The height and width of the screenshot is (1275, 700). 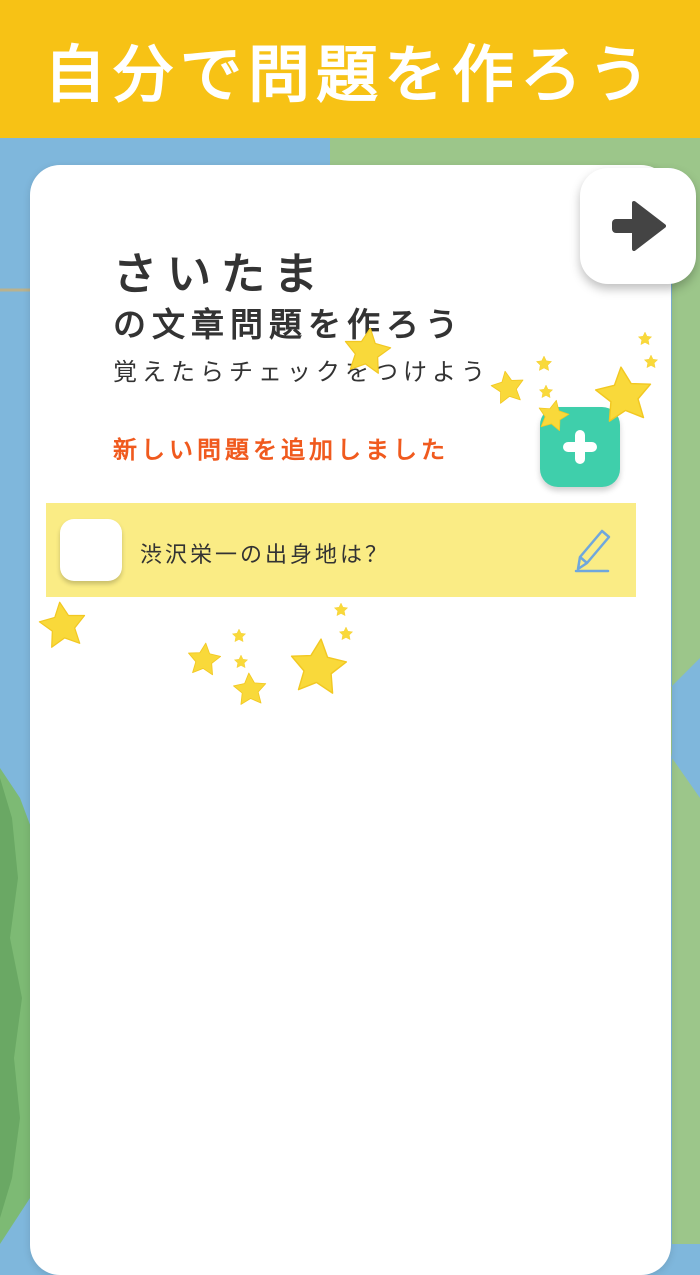 I want to click on hint-text: 覚えたらチェックをつけよう, so click(x=301, y=372).